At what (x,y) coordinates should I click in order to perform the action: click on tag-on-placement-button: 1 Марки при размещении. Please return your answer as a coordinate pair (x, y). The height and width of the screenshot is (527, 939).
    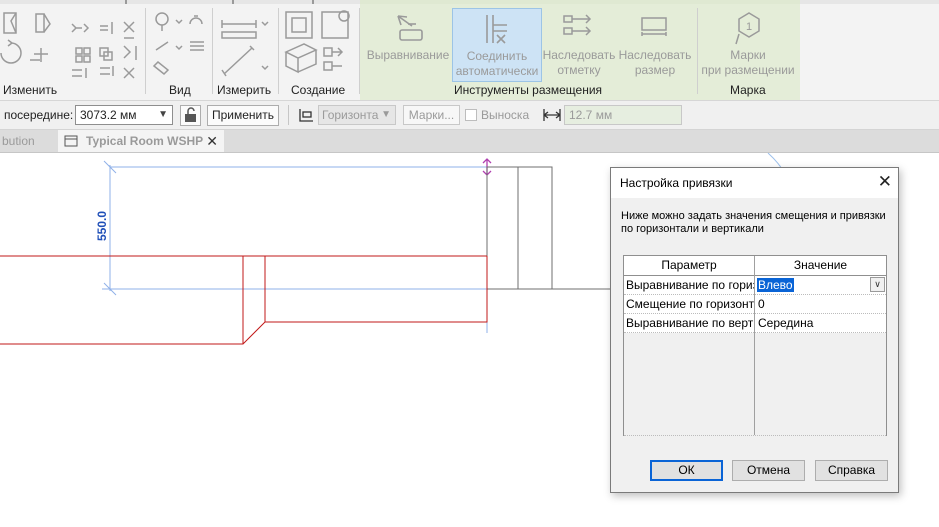
    Looking at the image, I should click on (748, 44).